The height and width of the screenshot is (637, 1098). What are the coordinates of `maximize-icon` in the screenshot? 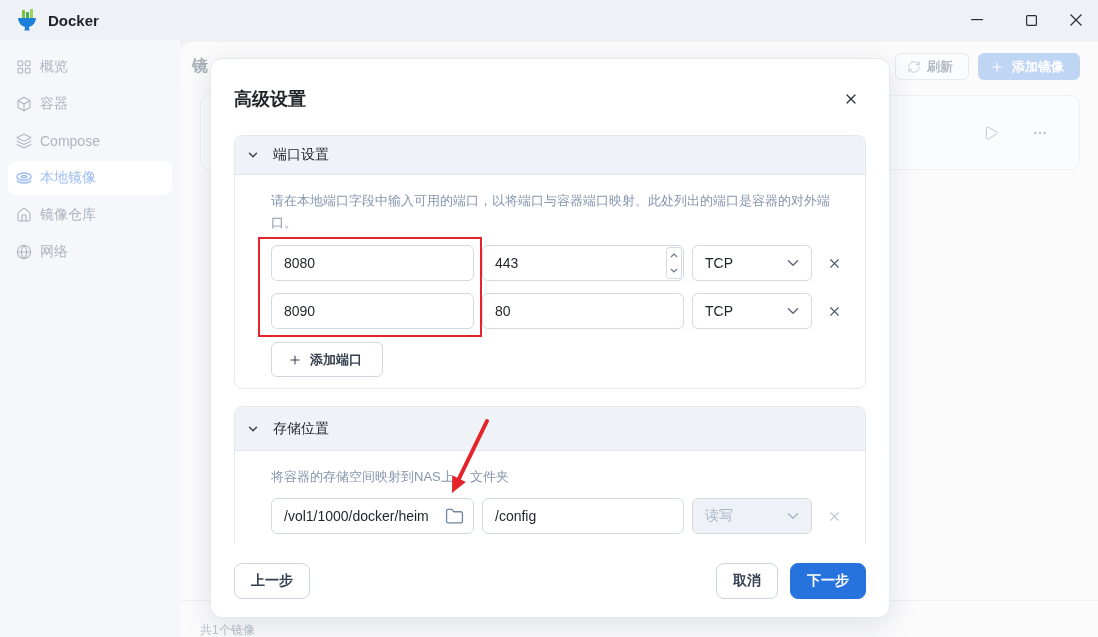 It's located at (1031, 20).